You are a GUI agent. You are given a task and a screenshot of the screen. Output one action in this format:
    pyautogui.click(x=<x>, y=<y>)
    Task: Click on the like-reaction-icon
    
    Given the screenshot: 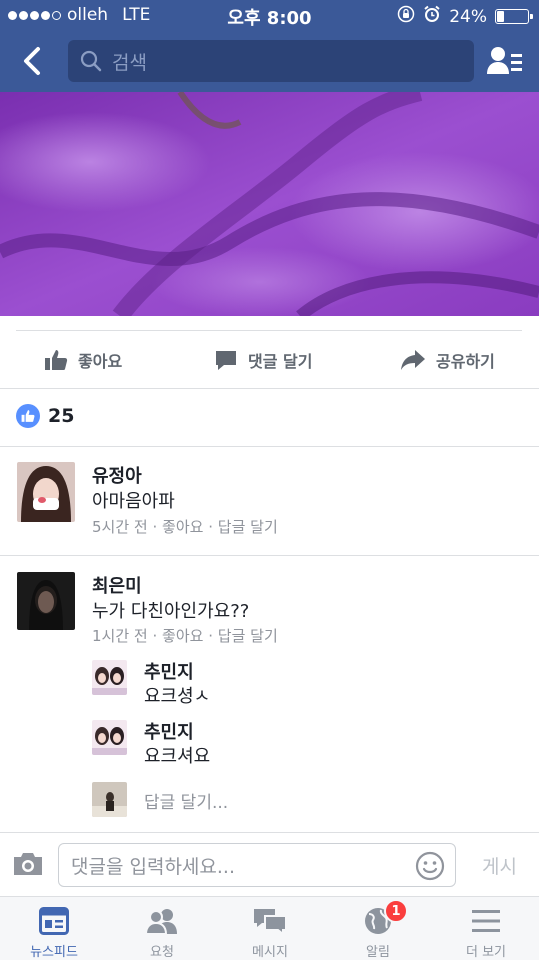 What is the action you would take?
    pyautogui.click(x=28, y=416)
    